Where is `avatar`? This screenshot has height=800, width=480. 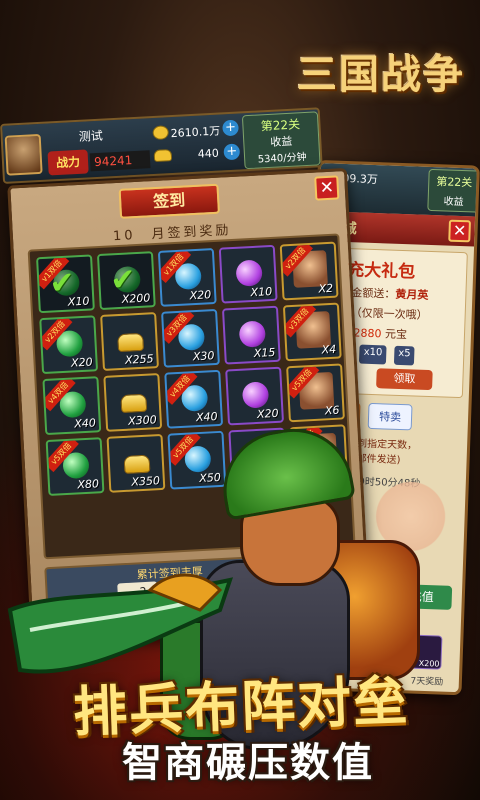
avatar is located at coordinates (23, 154).